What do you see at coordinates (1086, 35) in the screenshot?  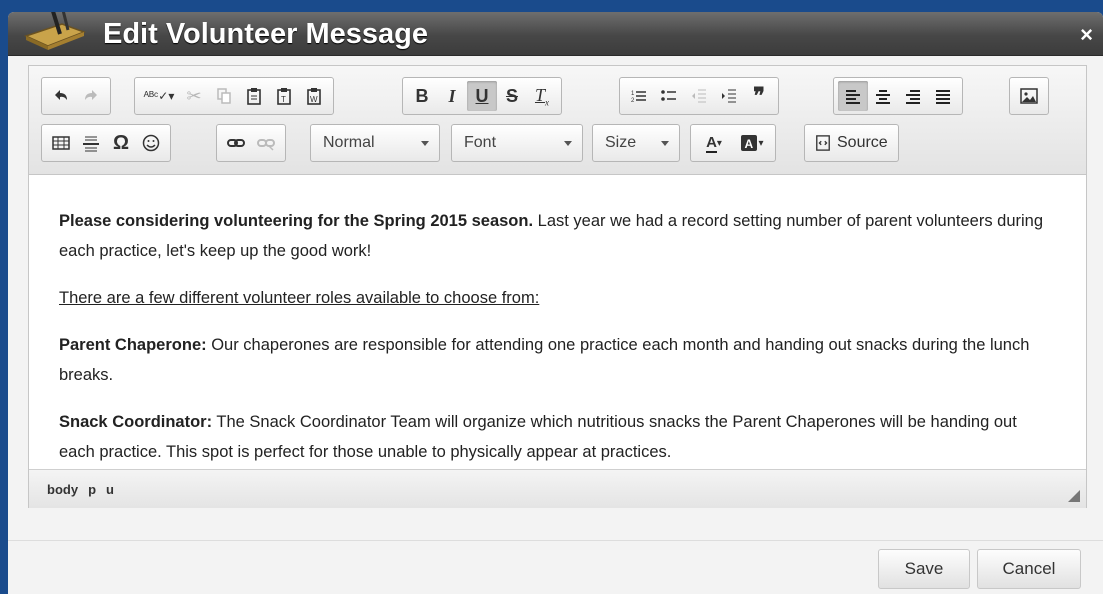 I see `close-button: ×` at bounding box center [1086, 35].